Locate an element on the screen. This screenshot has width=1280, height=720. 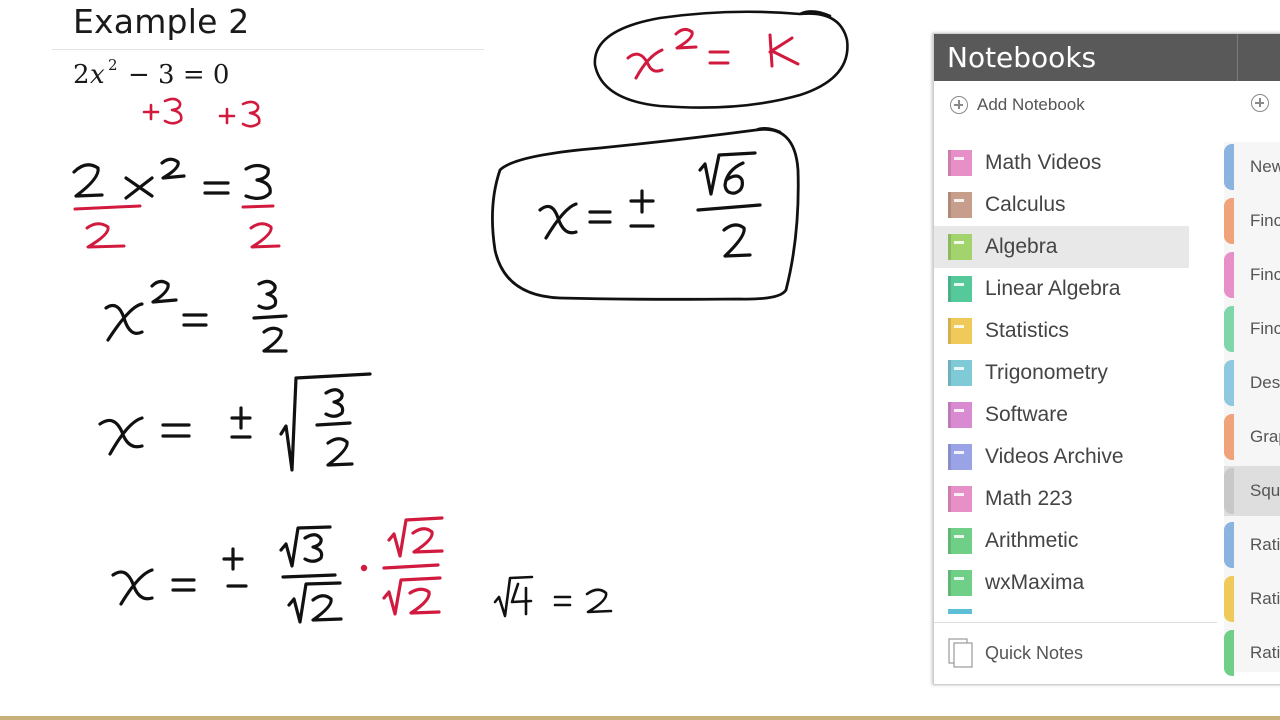
ink-rationalize-step is located at coordinates (227, 574).